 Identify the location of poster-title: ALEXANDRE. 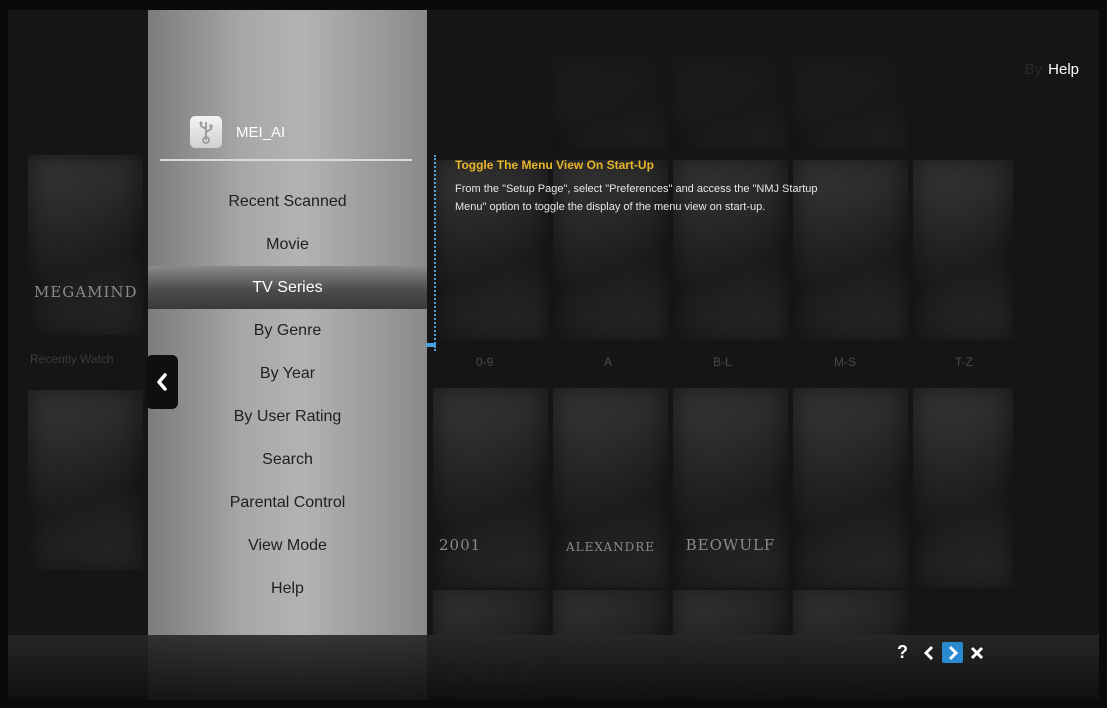
(610, 547).